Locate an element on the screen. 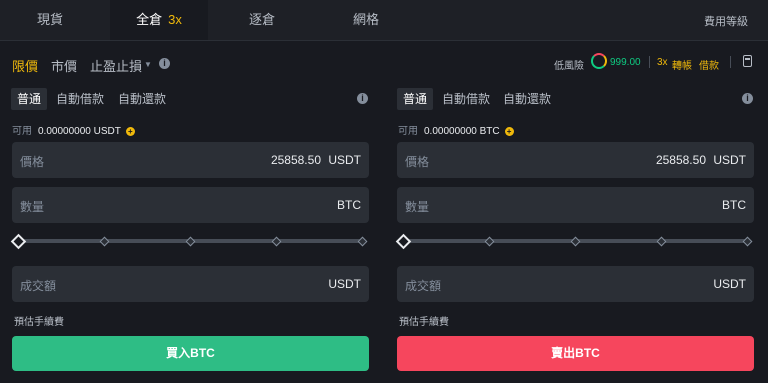  buy-estimated-fee: 預估手續費 is located at coordinates (39, 322).